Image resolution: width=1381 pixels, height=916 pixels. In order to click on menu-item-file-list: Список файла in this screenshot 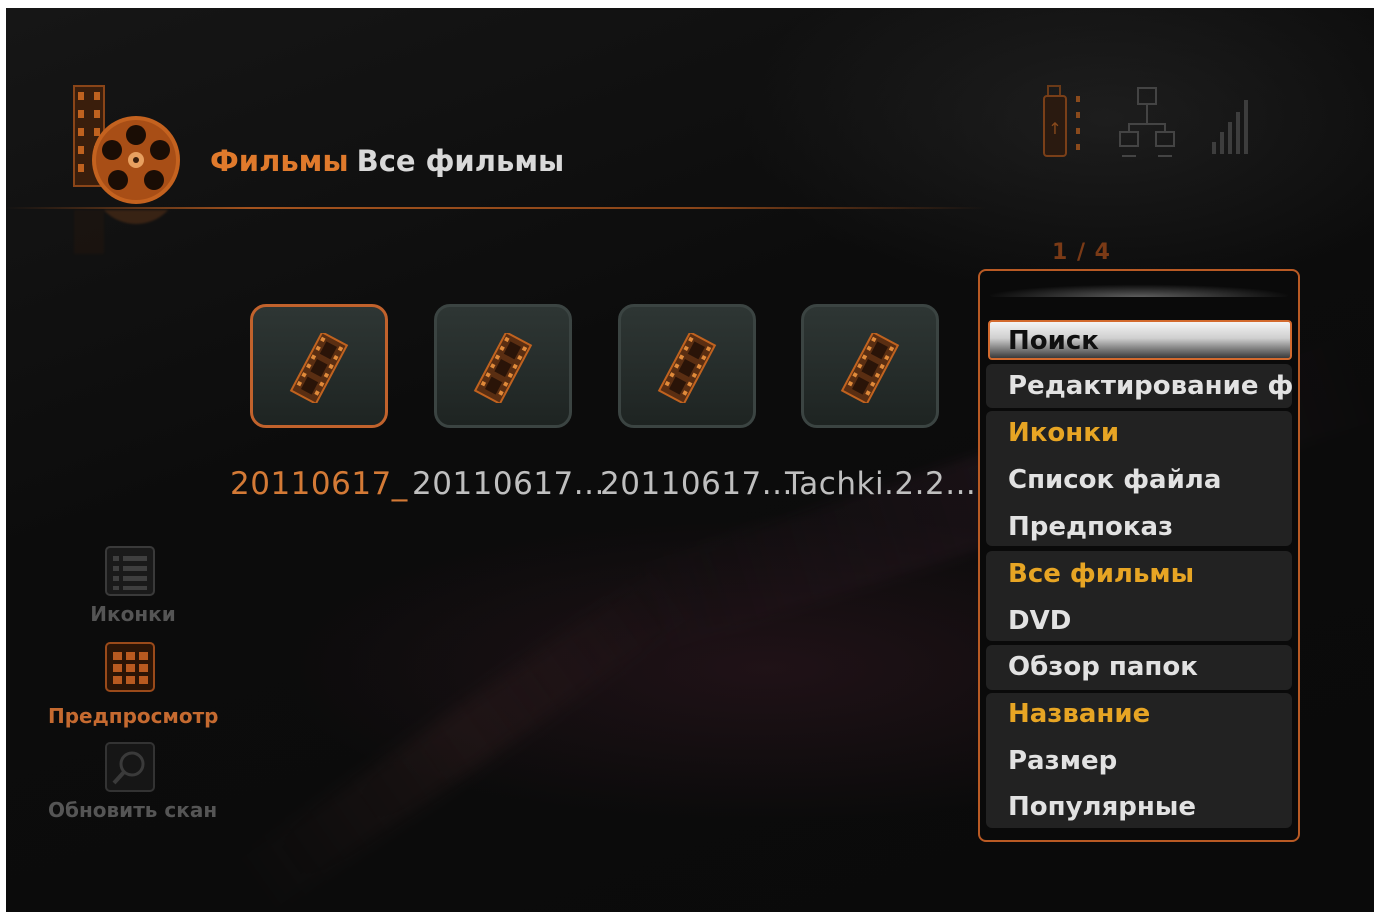, I will do `click(1139, 480)`.